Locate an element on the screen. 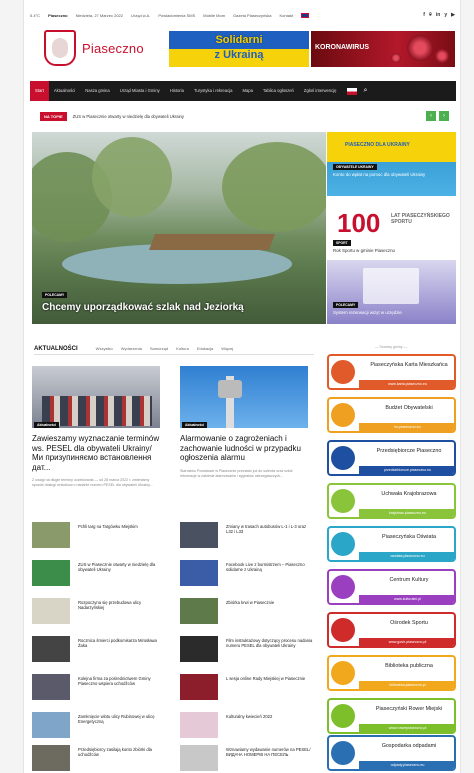 This screenshot has width=474, height=773. news-tab-council: Samorząd is located at coordinates (159, 348).